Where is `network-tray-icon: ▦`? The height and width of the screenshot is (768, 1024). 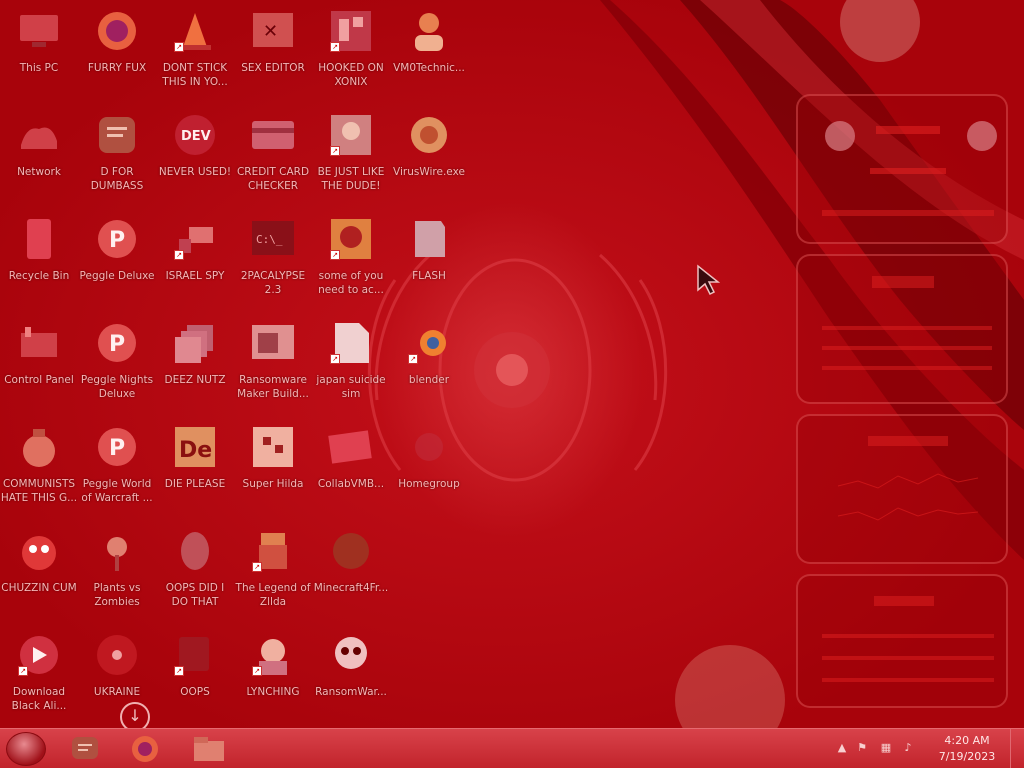
network-tray-icon: ▦ is located at coordinates (886, 749).